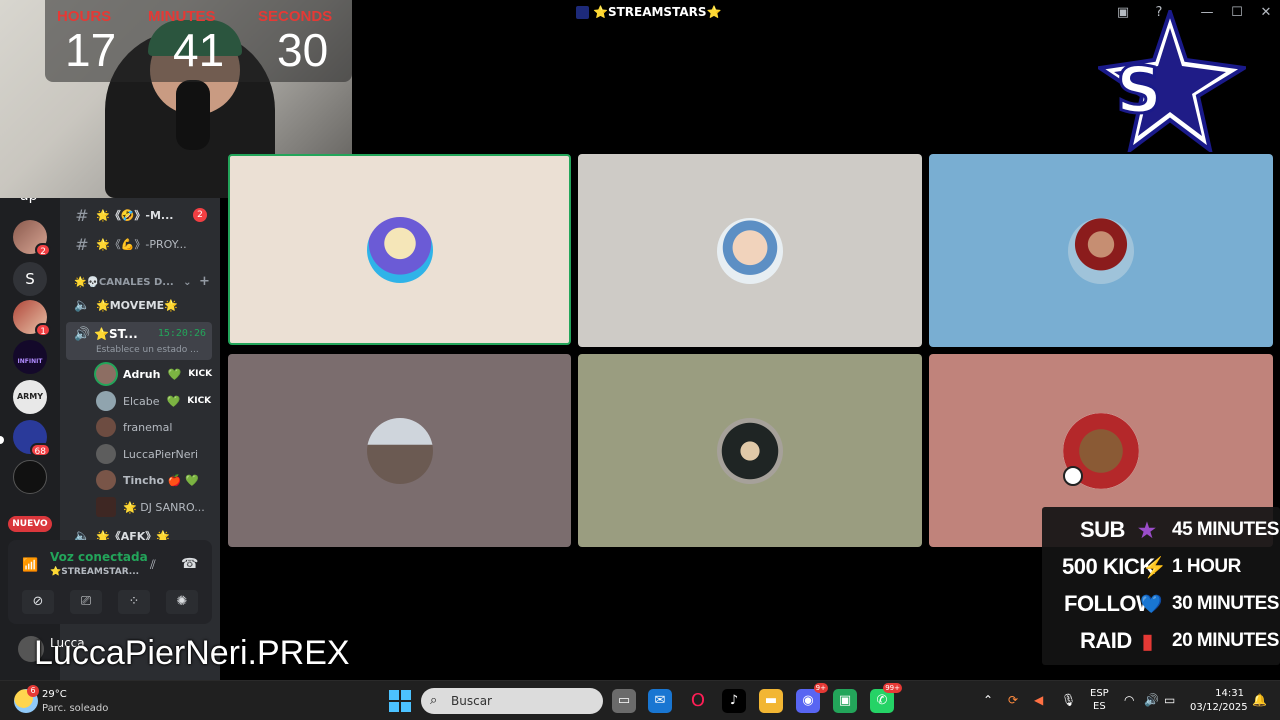 The height and width of the screenshot is (720, 1280). What do you see at coordinates (2, 440) in the screenshot?
I see `unread-pill` at bounding box center [2, 440].